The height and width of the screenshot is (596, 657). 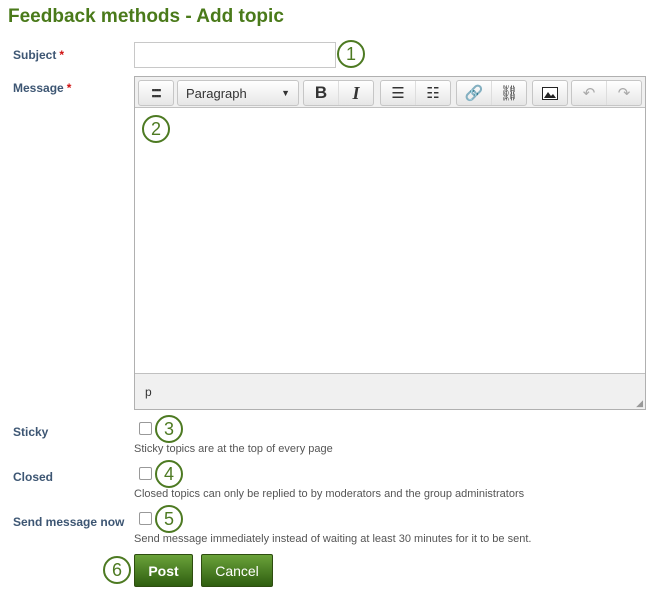 I want to click on redo-icon: ↷, so click(x=624, y=93).